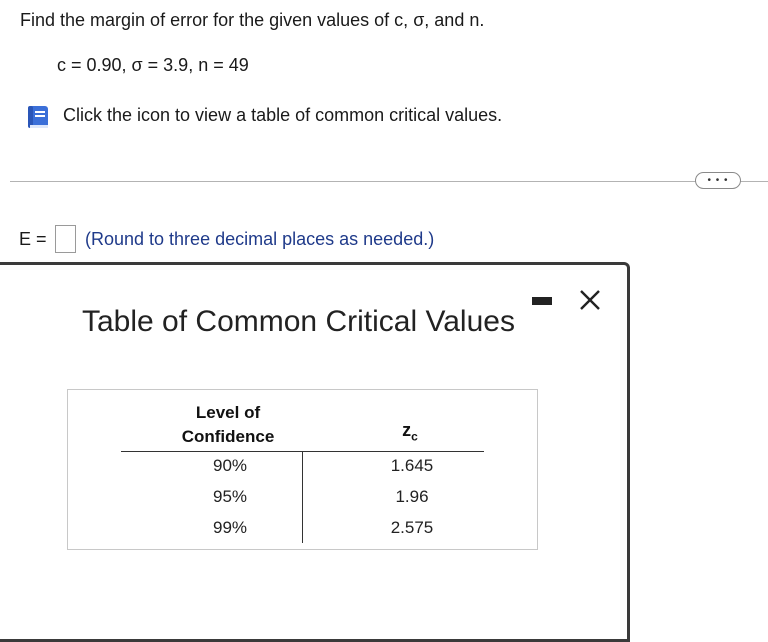  What do you see at coordinates (412, 465) in the screenshot?
I see `row-z-value: 1.645` at bounding box center [412, 465].